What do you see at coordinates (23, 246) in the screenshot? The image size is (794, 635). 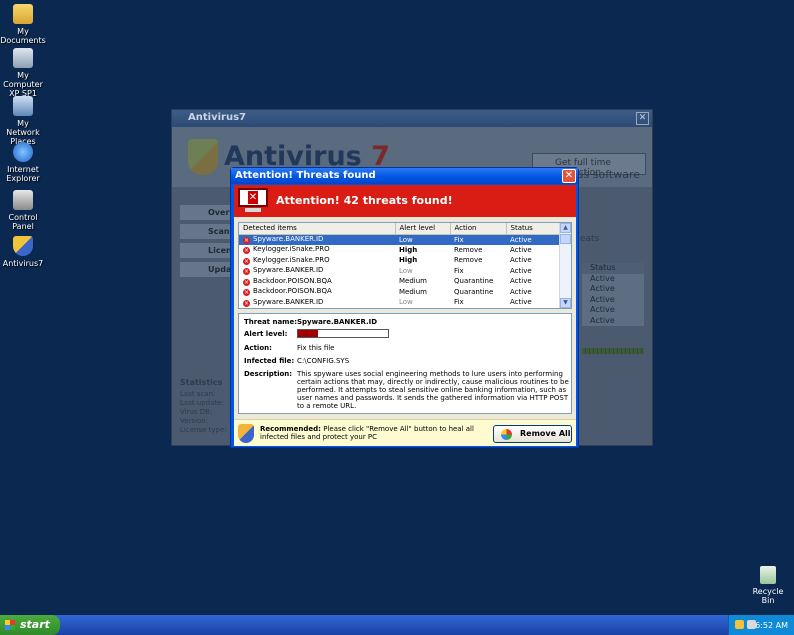 I see `shield-icon` at bounding box center [23, 246].